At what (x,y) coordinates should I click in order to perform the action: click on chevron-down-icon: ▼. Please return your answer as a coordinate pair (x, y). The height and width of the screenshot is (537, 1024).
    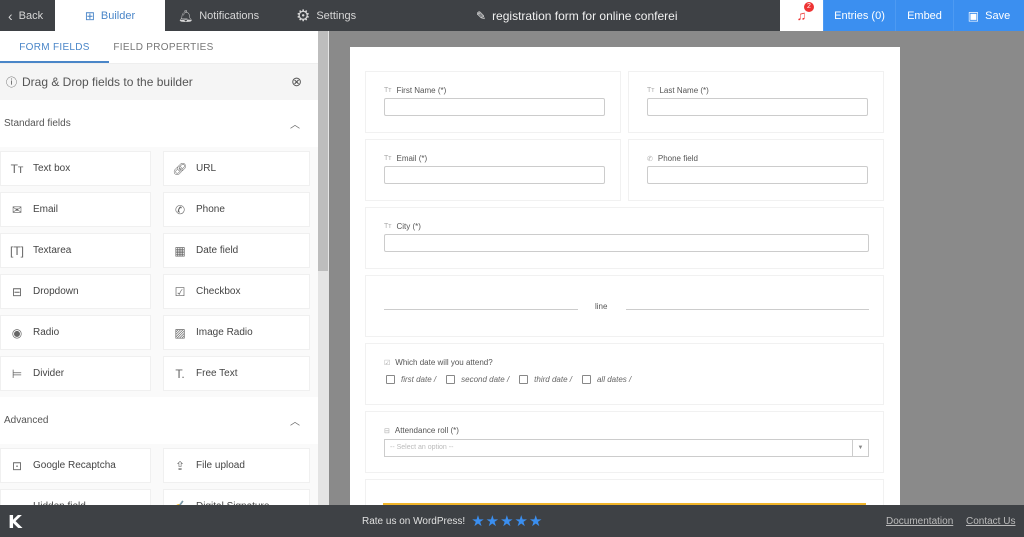
    Looking at the image, I should click on (860, 448).